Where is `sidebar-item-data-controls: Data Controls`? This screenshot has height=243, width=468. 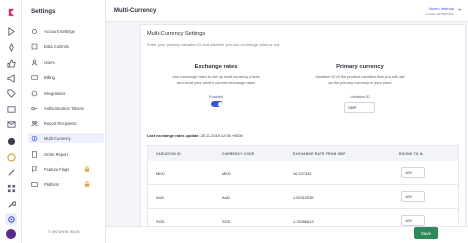
sidebar-item-data-controls: Data Controls is located at coordinates (66, 46).